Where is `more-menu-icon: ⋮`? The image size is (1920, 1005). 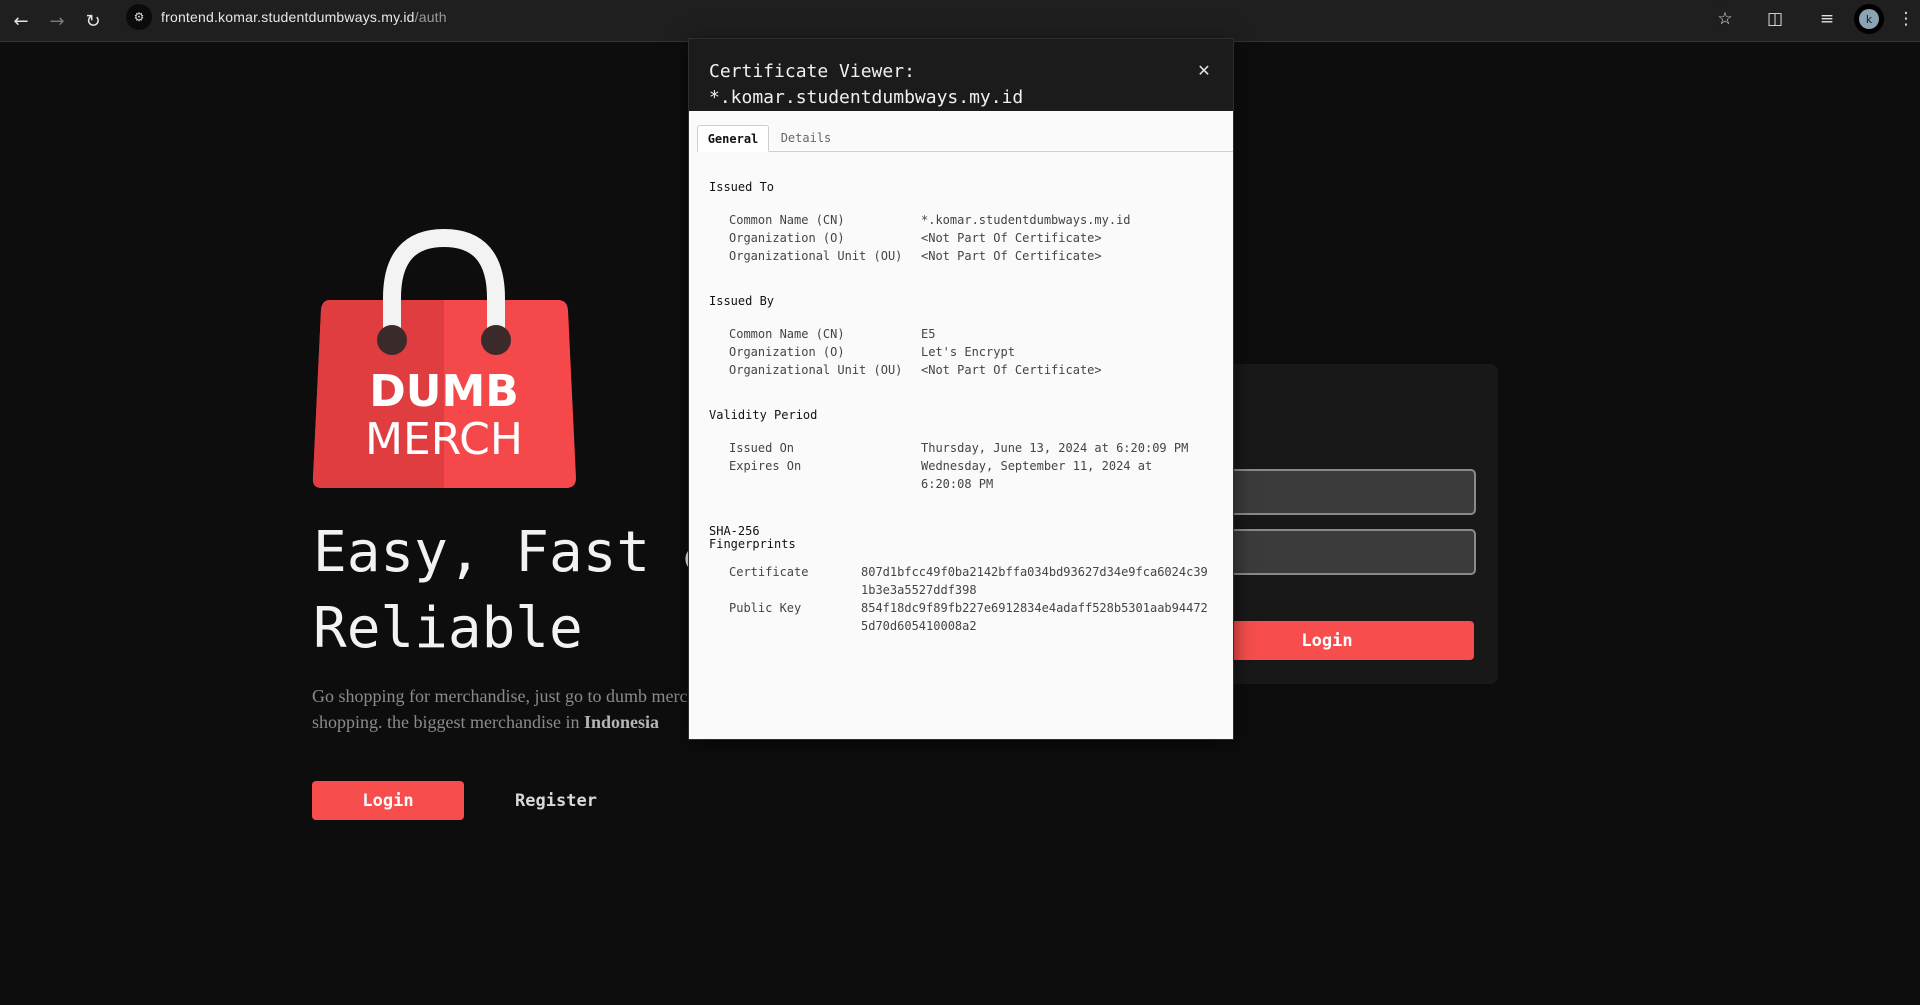 more-menu-icon: ⋮ is located at coordinates (1906, 19).